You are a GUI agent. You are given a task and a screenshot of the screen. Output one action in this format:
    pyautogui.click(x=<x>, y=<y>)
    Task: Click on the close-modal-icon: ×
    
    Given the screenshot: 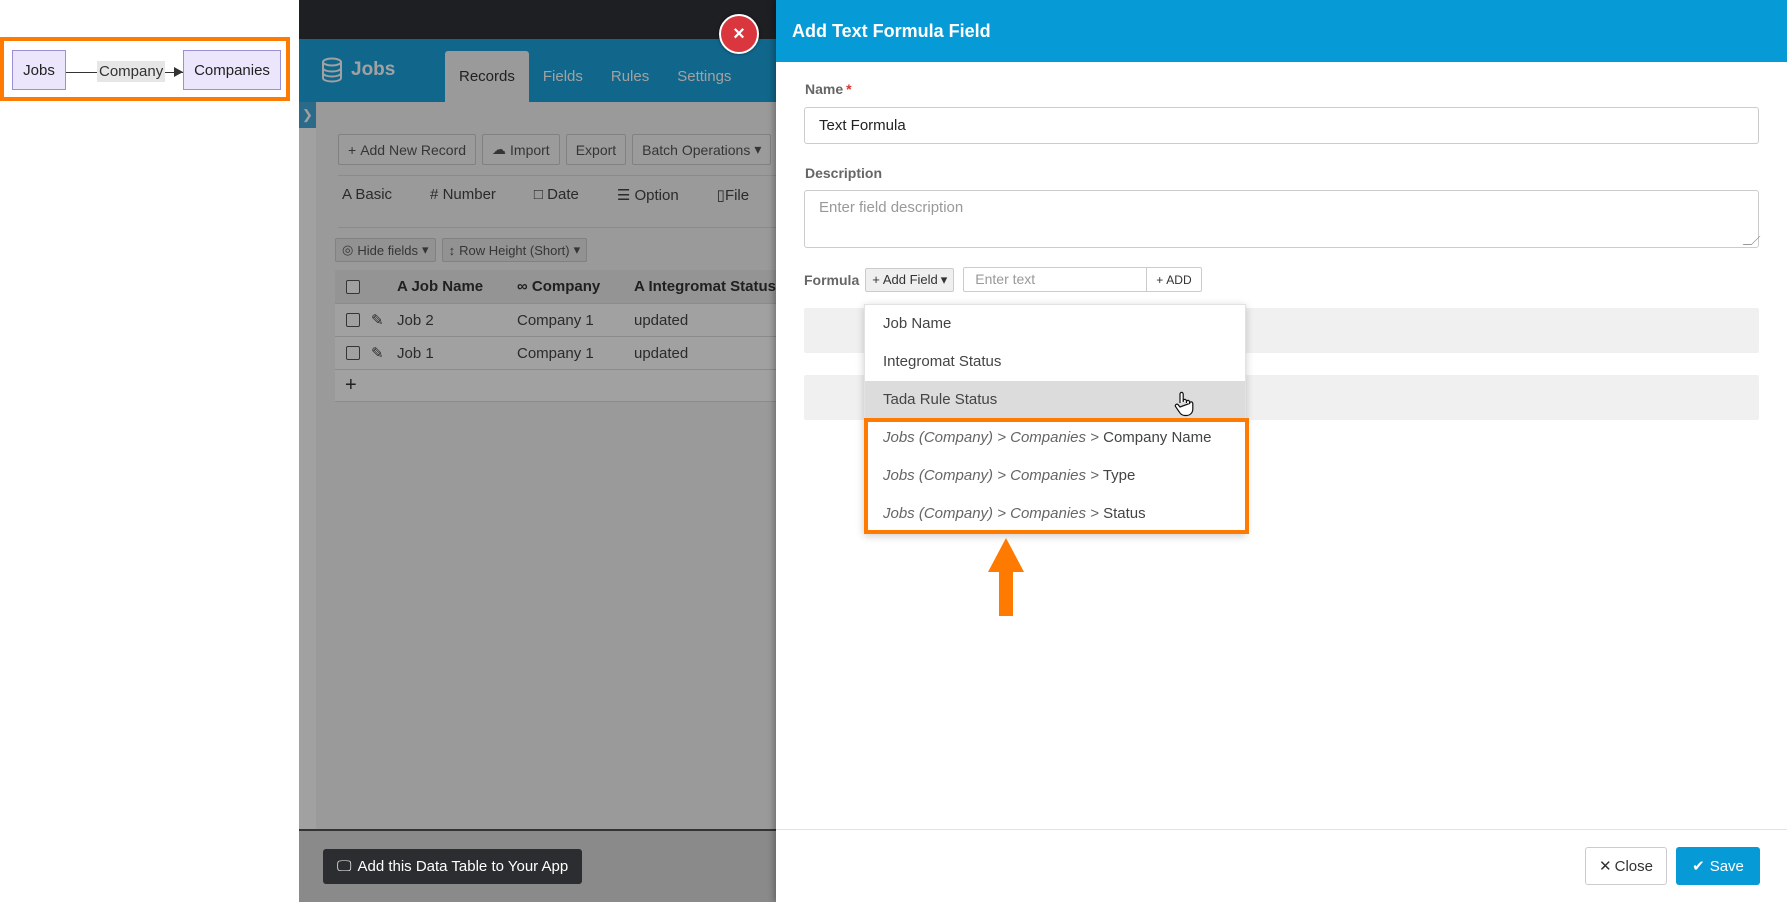 What is the action you would take?
    pyautogui.click(x=739, y=34)
    